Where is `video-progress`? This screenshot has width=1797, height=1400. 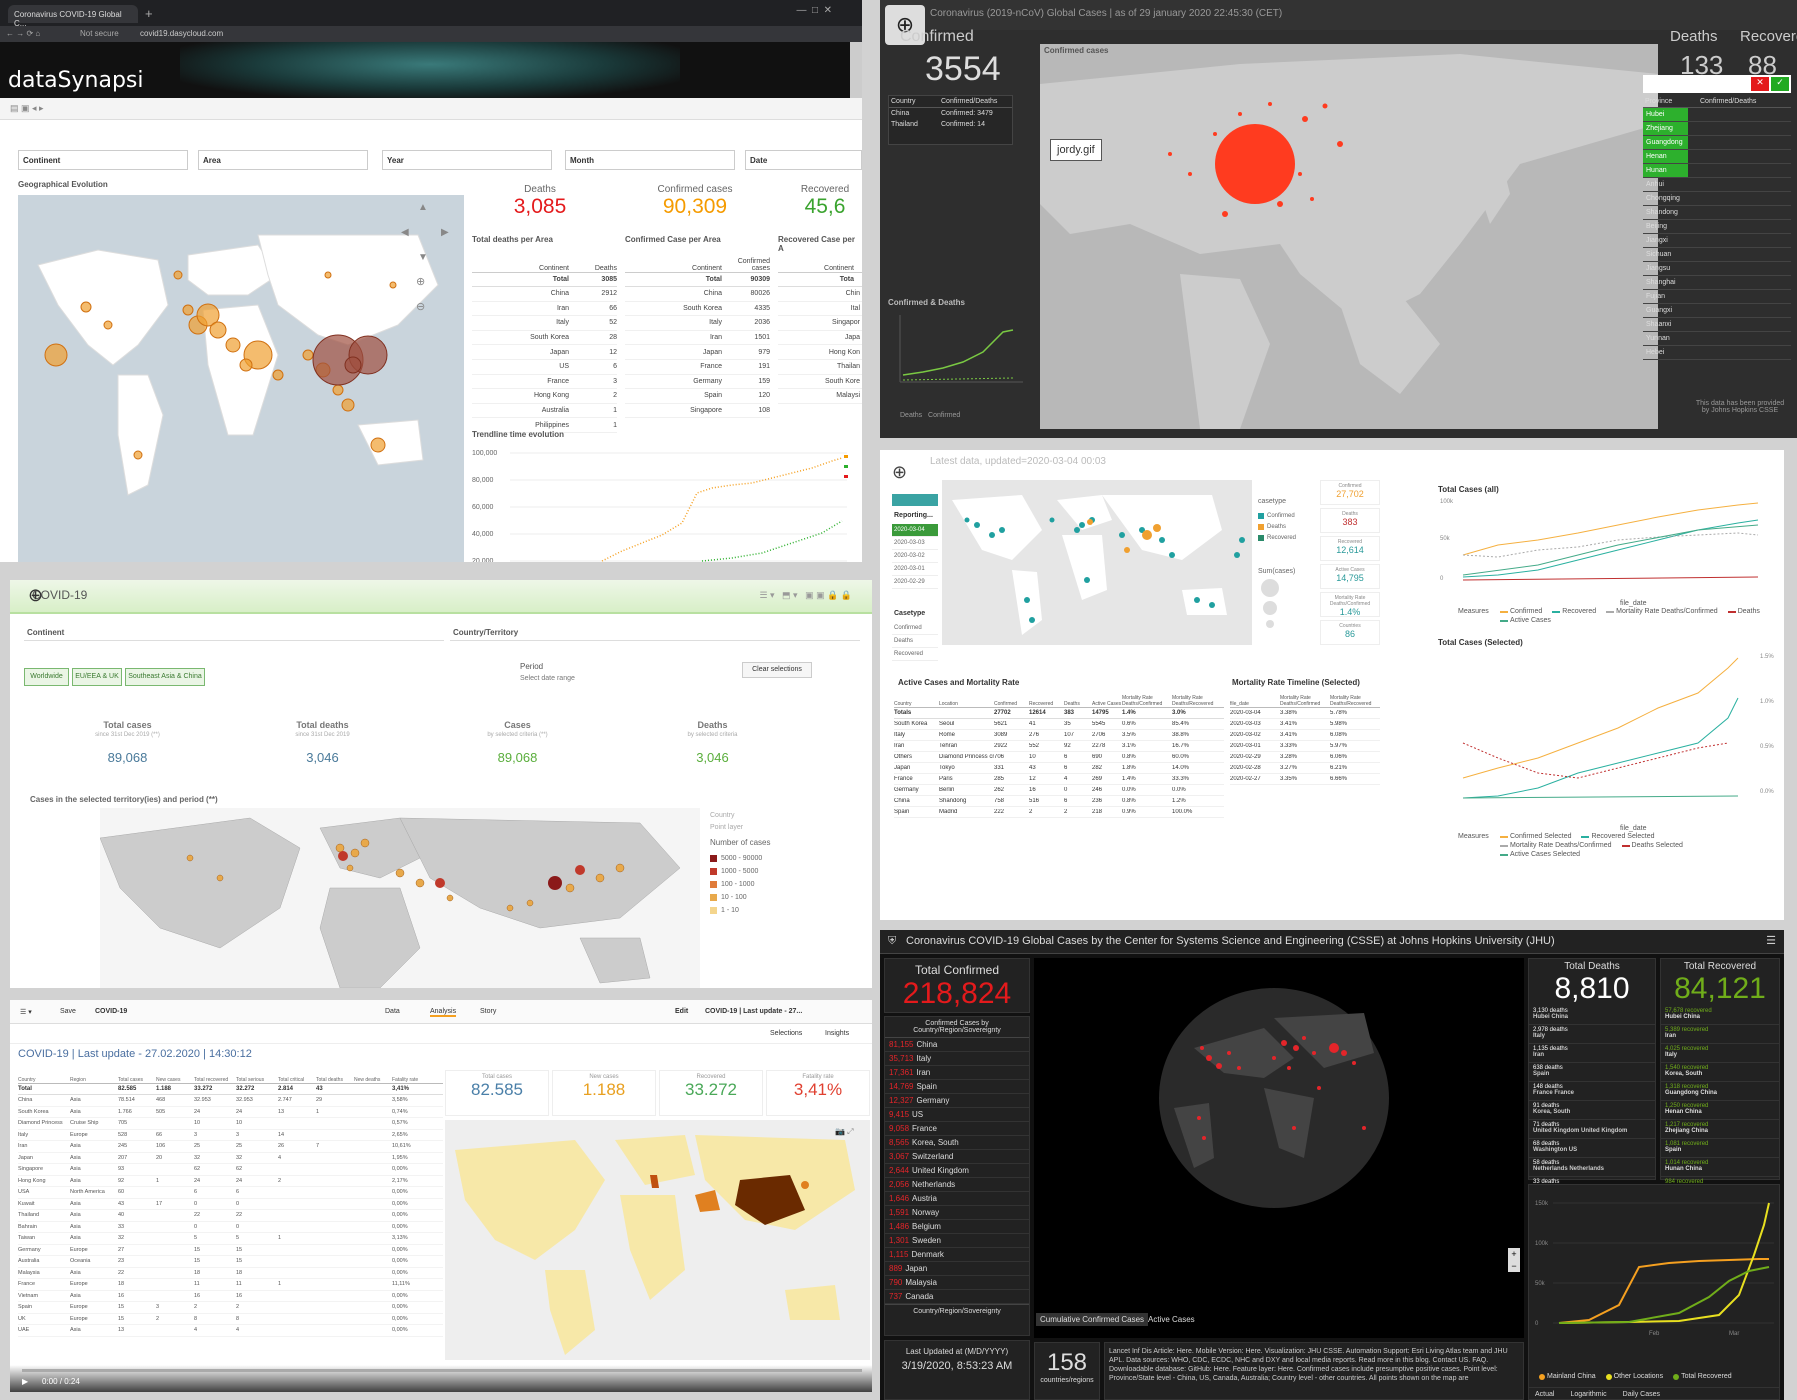 video-progress is located at coordinates (442, 1370).